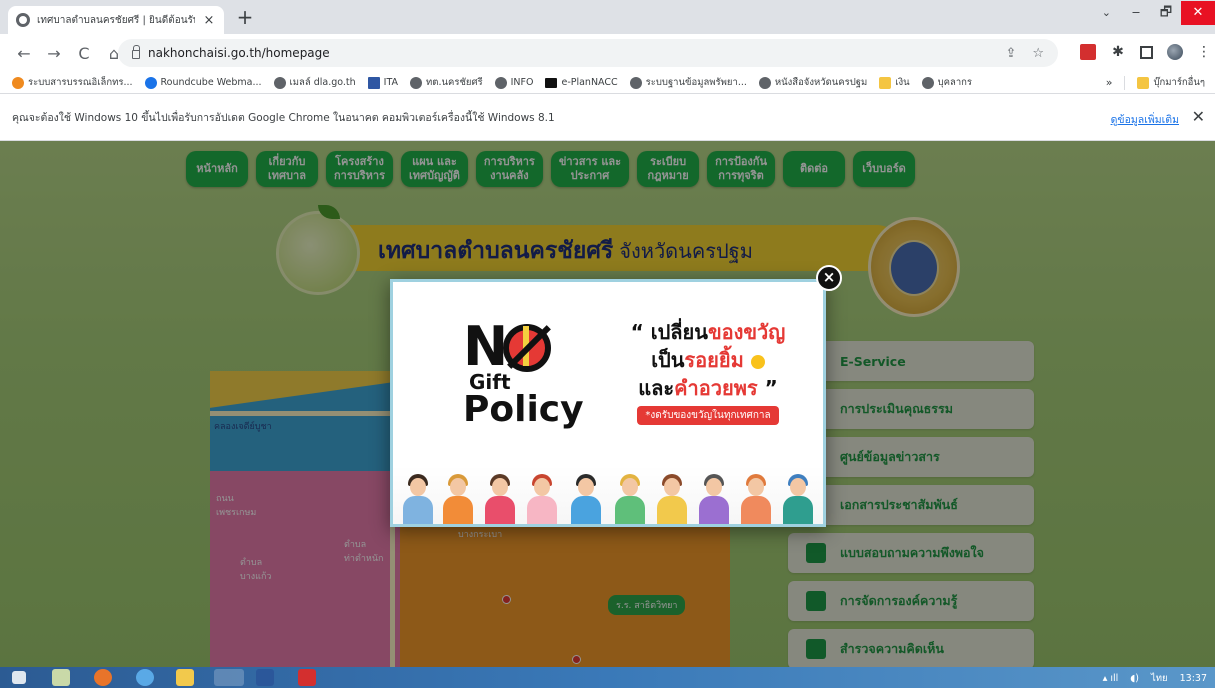 This screenshot has height=688, width=1215. What do you see at coordinates (588, 53) in the screenshot?
I see `address-bar: nakhonchaisi.go.th/homepage ⇪ ☆` at bounding box center [588, 53].